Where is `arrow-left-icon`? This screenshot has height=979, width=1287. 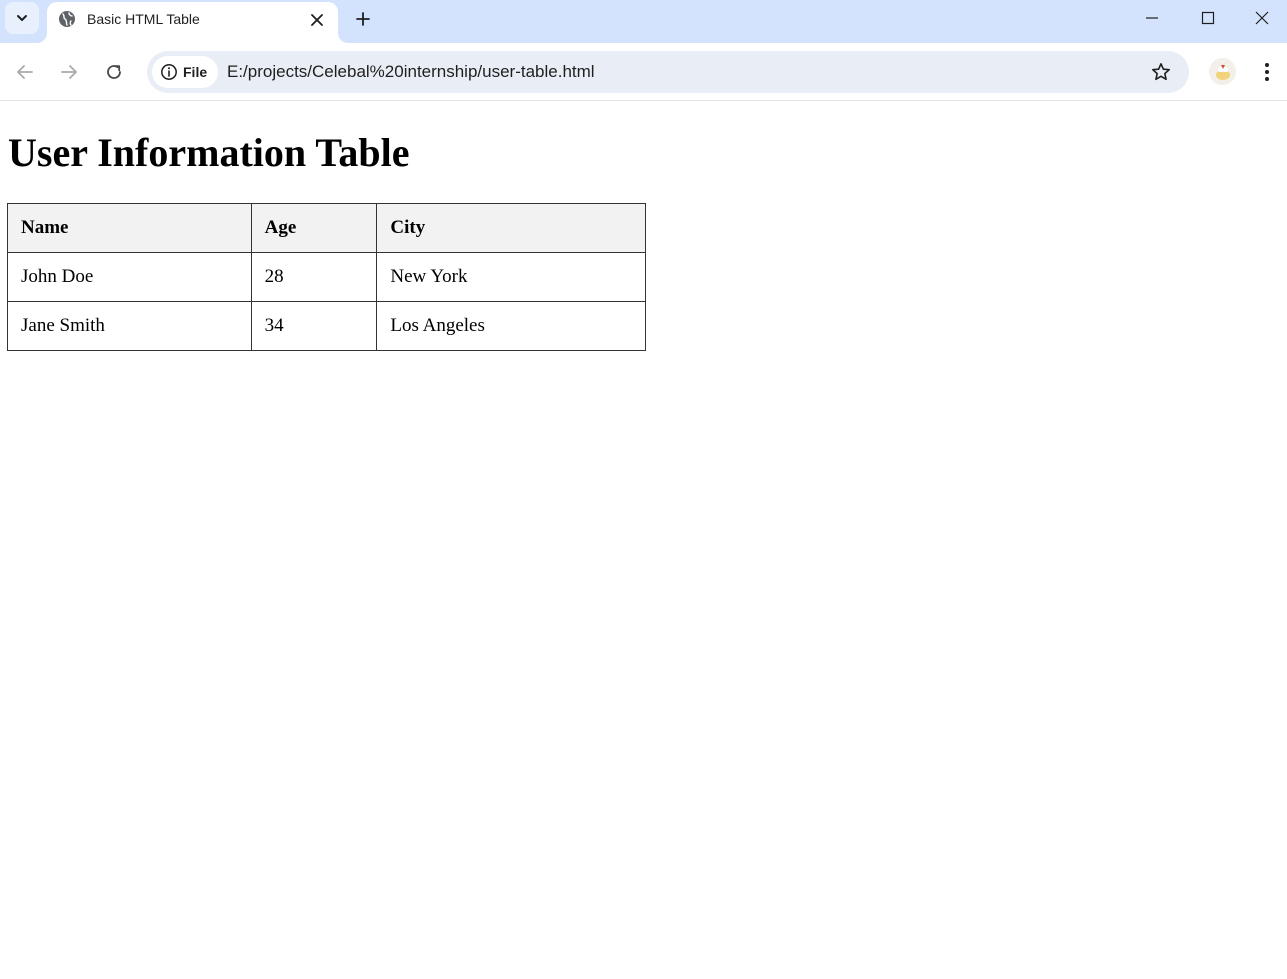 arrow-left-icon is located at coordinates (25, 72).